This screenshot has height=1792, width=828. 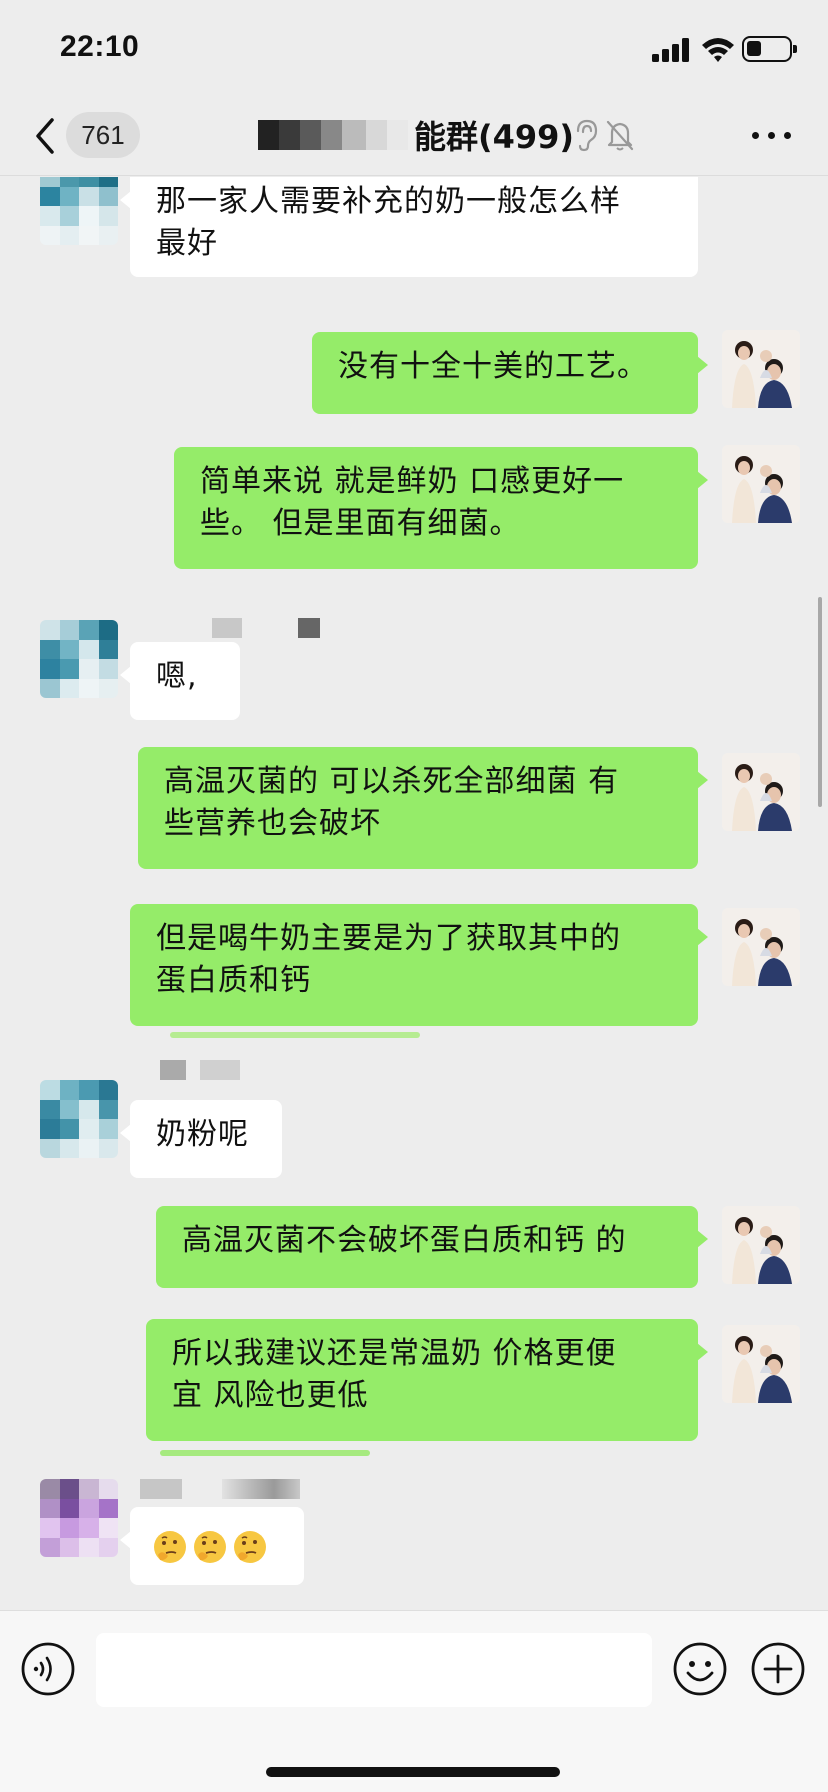 I want to click on message-text: 高温灭菌的 可以杀死全部细菌 有 些营养也会破坏, so click(x=392, y=802).